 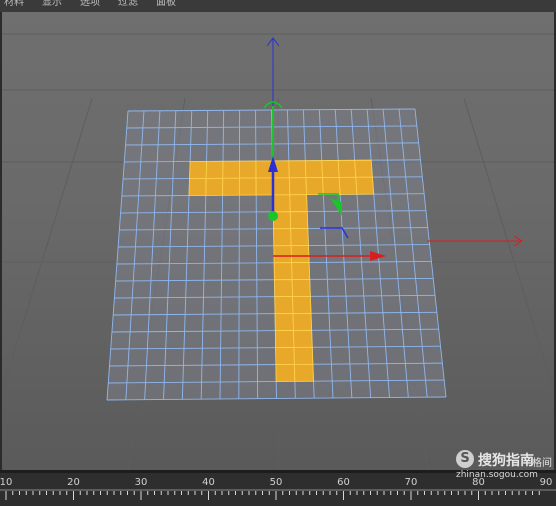 I want to click on sogou-logo-icon: S, so click(x=465, y=459).